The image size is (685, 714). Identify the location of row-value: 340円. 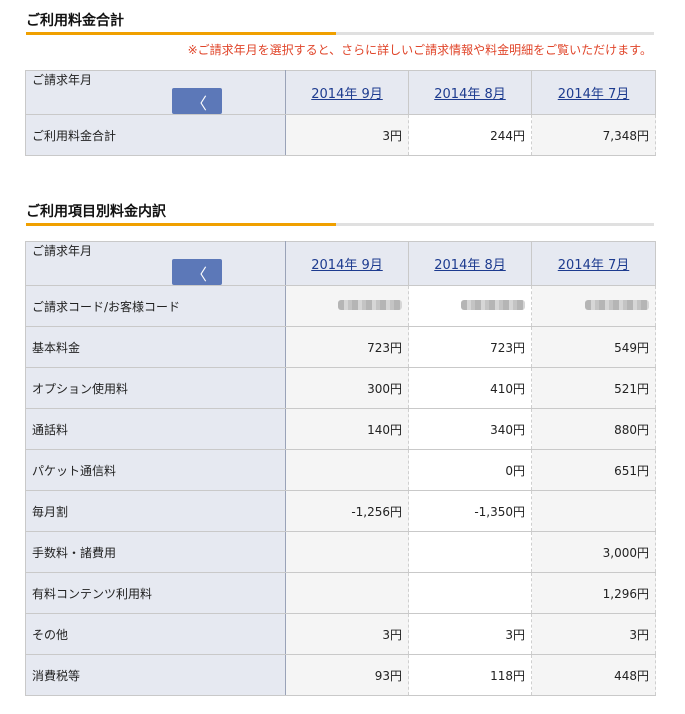
(470, 429).